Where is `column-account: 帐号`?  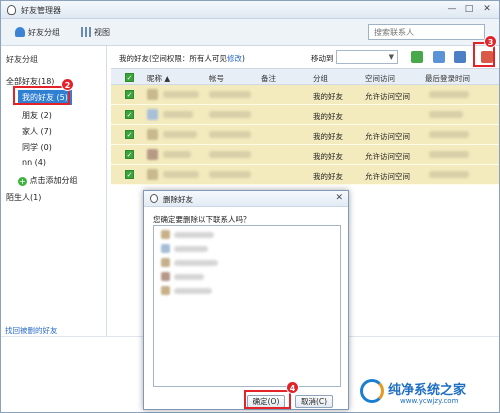
column-account: 帐号 is located at coordinates (216, 78).